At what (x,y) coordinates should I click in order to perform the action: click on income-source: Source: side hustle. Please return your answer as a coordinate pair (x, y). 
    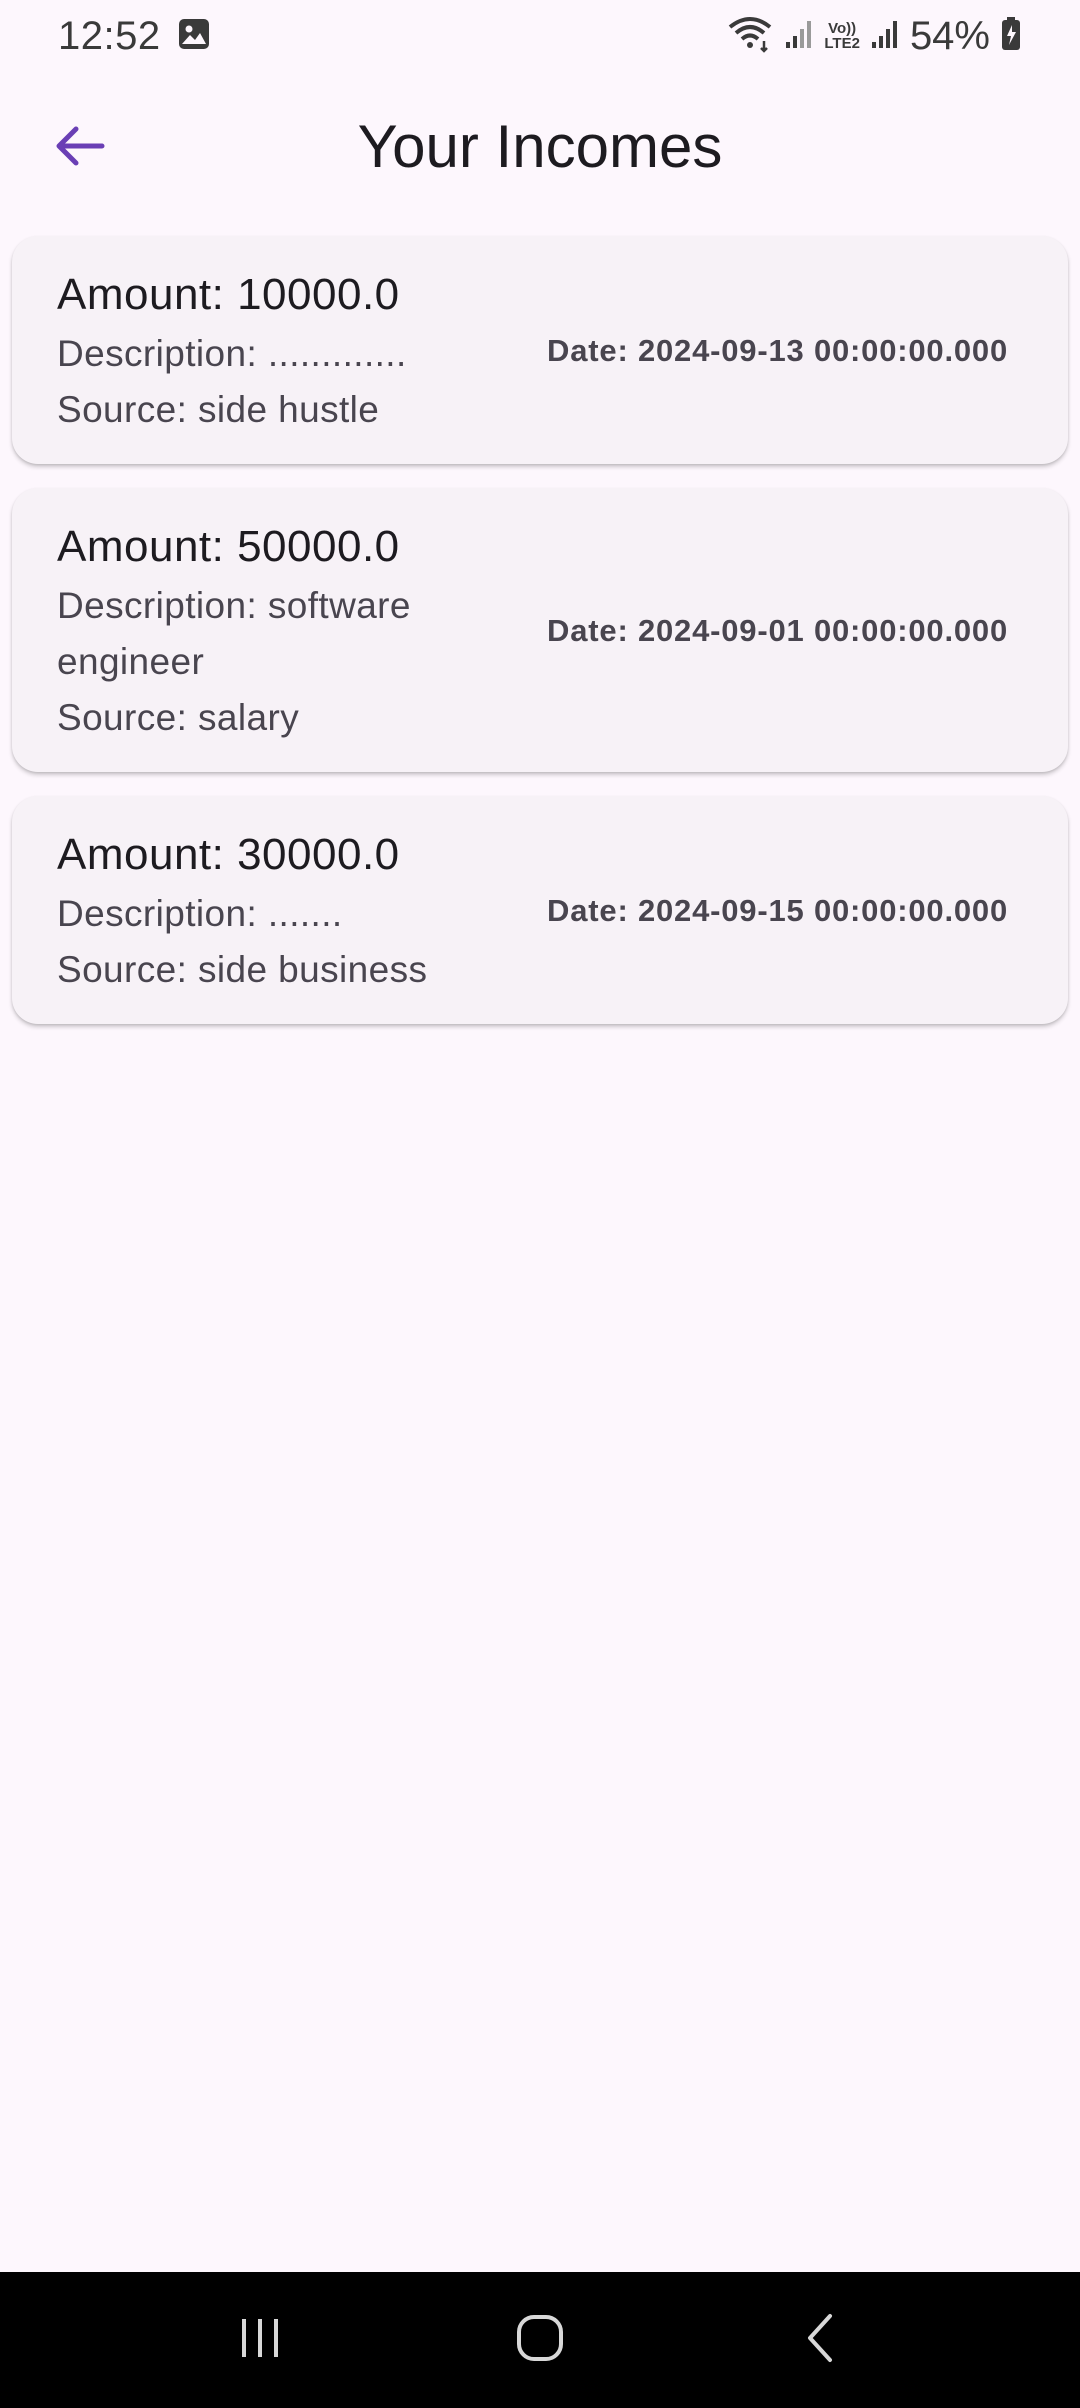
    Looking at the image, I should click on (218, 409).